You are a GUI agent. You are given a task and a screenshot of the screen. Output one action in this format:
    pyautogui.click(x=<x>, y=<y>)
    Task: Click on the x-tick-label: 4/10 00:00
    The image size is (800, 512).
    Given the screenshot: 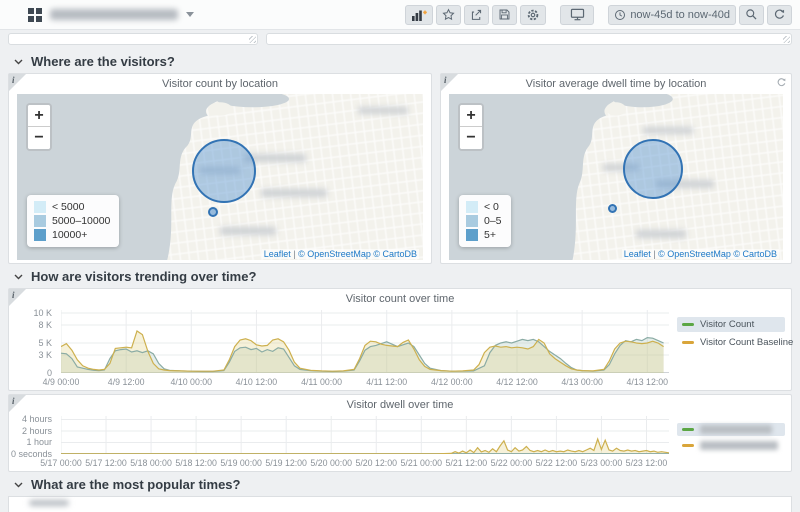 What is the action you would take?
    pyautogui.click(x=191, y=382)
    